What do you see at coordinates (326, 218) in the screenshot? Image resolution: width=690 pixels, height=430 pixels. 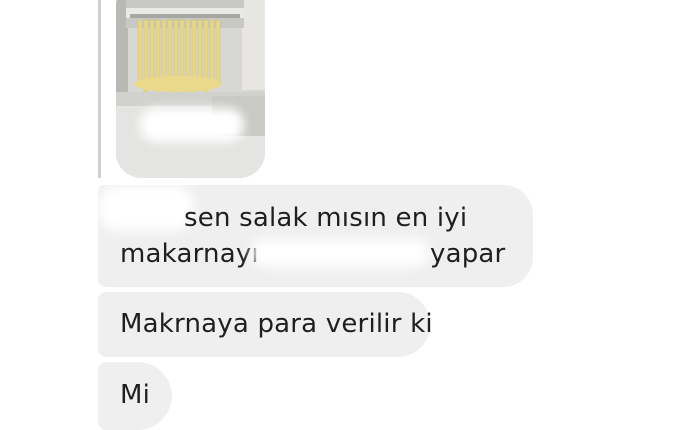 I see `message-text-line: sen salak mısın en iyi` at bounding box center [326, 218].